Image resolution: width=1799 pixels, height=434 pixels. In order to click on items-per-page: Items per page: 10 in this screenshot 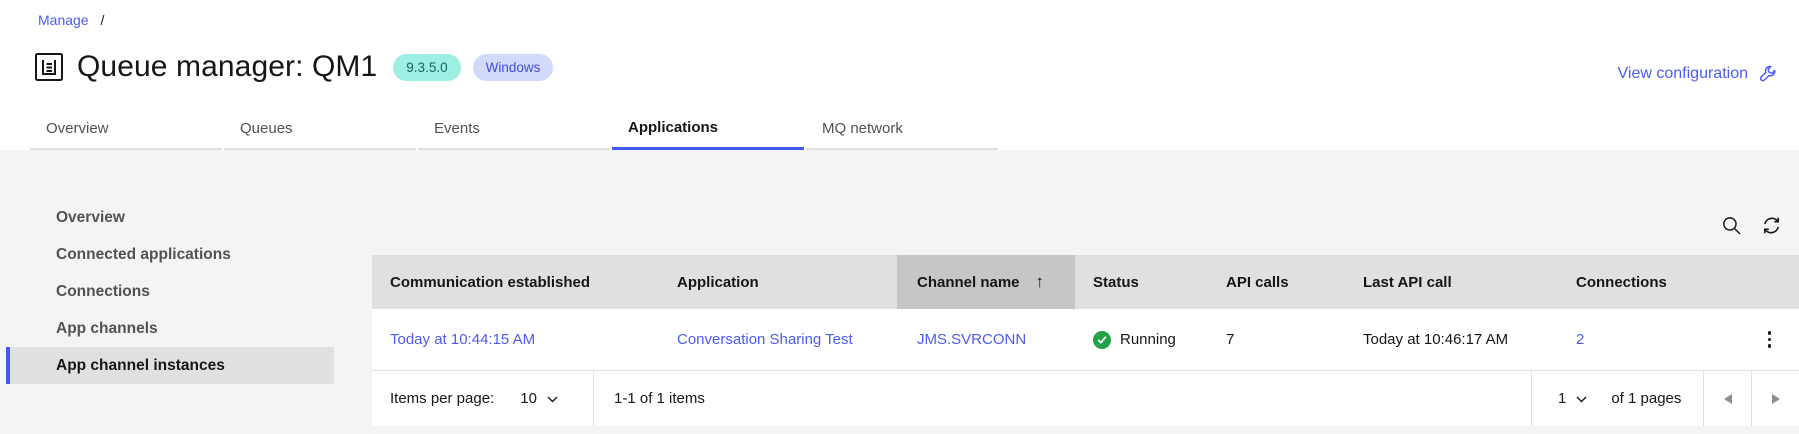, I will do `click(482, 398)`.